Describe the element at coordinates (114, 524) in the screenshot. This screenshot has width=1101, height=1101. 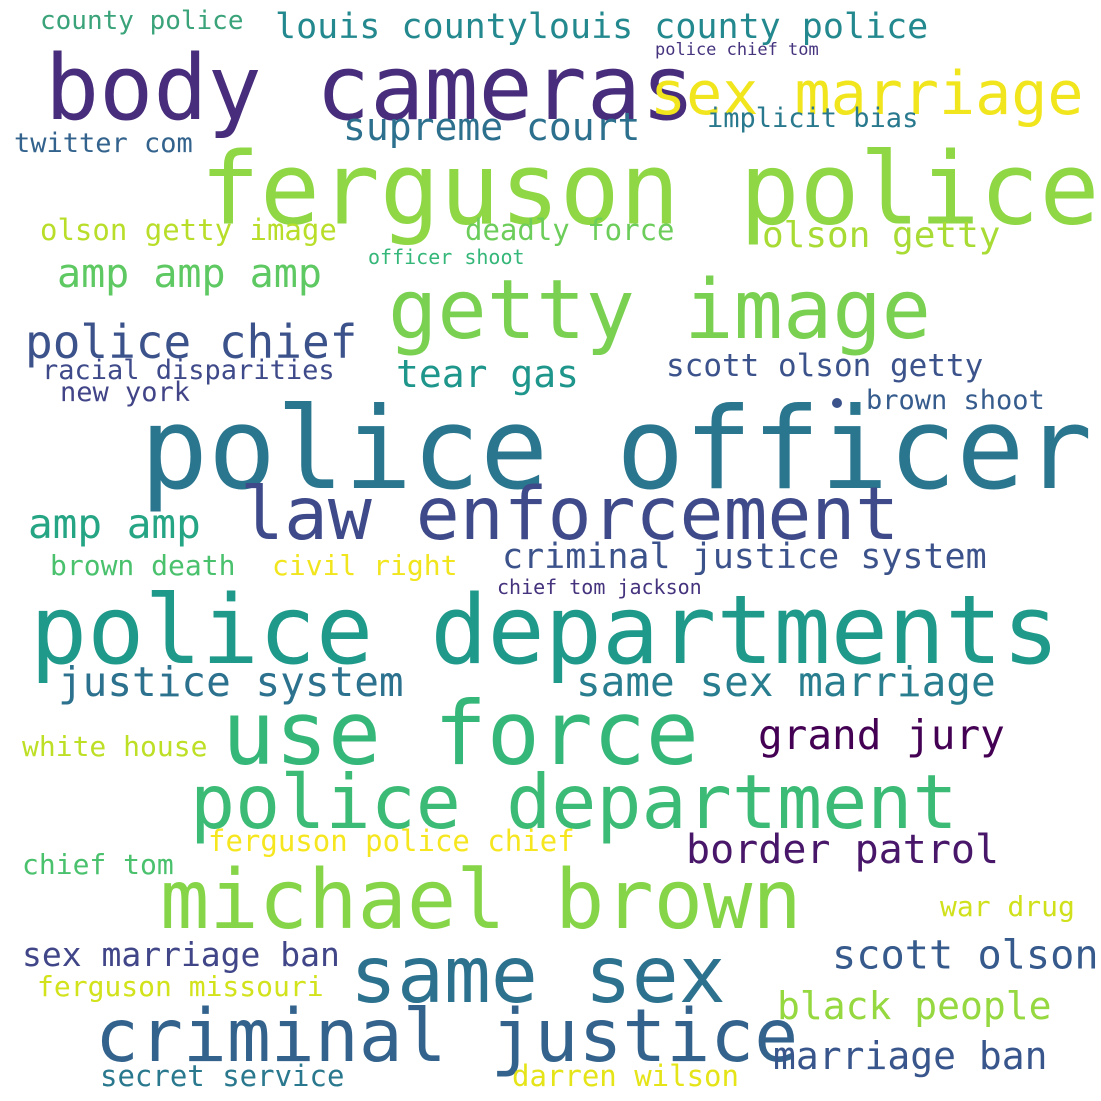
I see `word: amp amp` at that location.